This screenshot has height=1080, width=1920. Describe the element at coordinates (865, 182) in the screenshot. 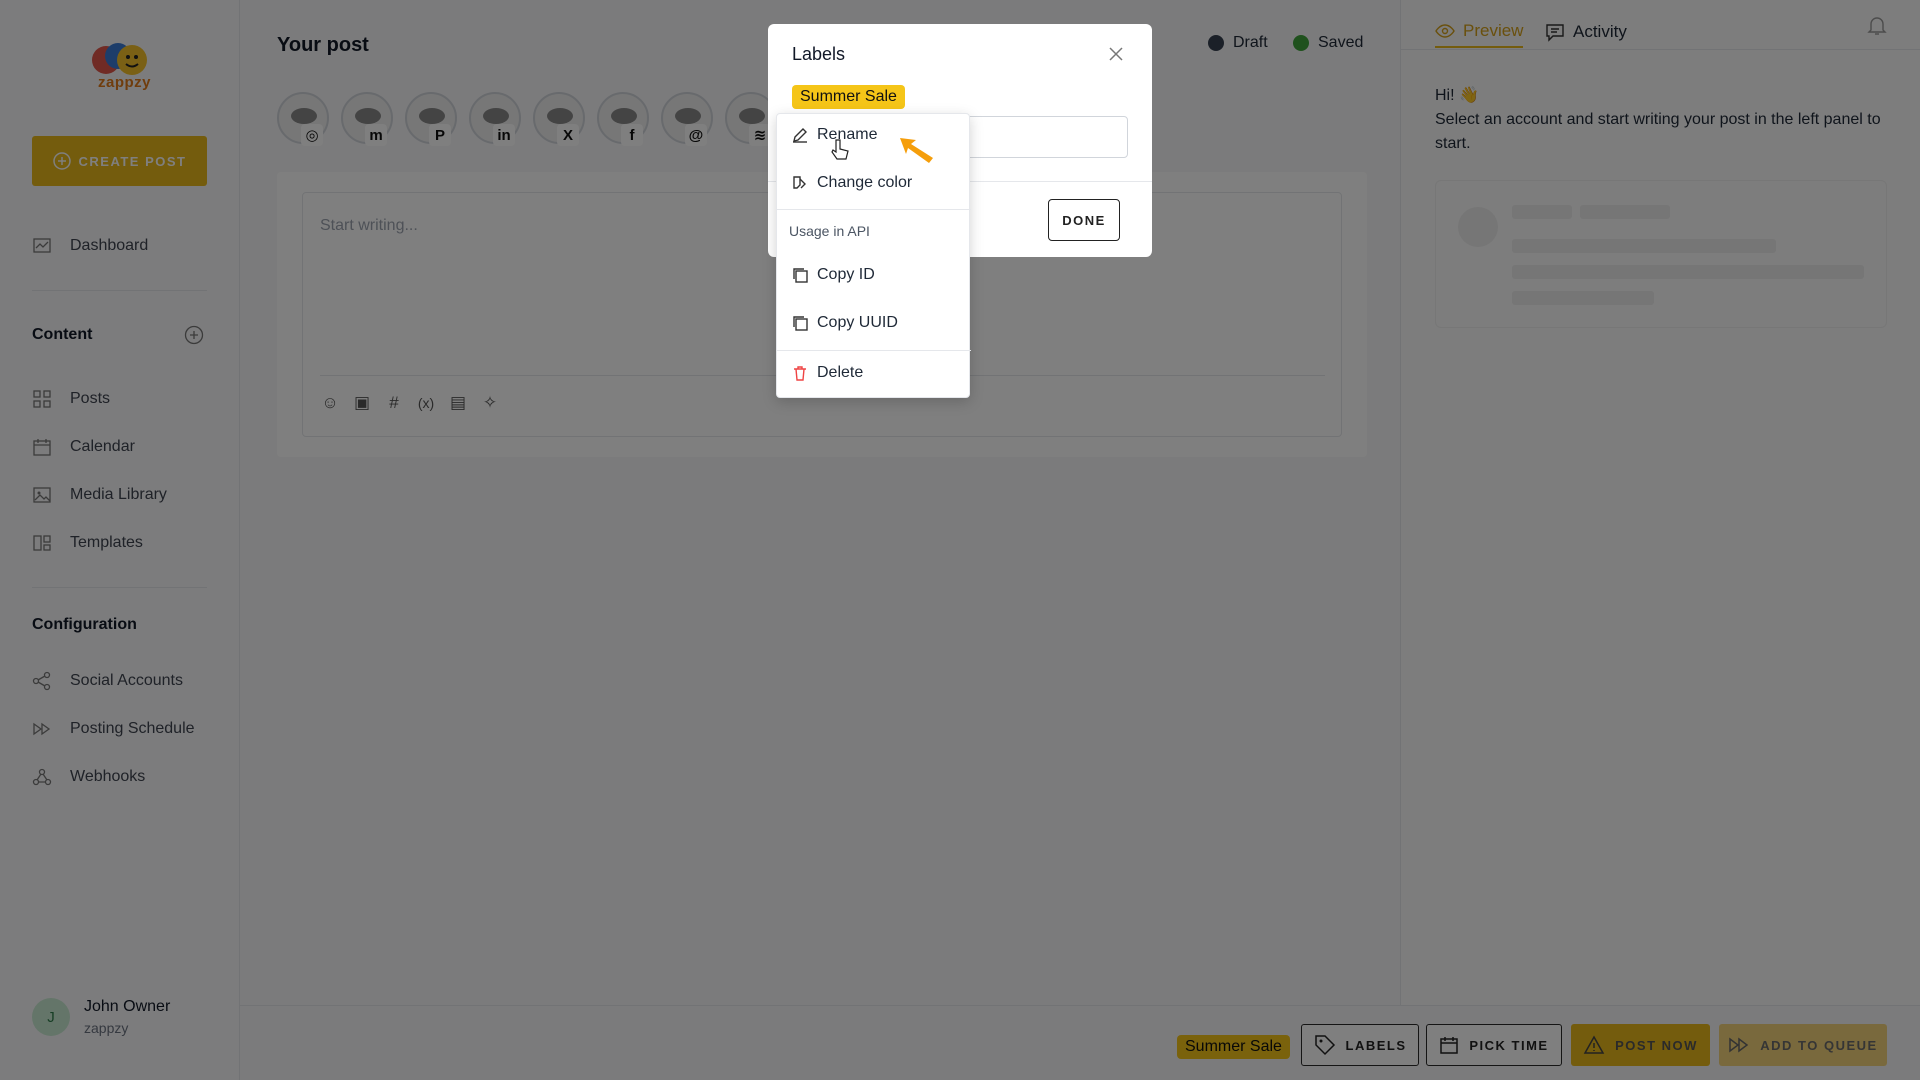

I see `menu-item-label: Change color` at that location.